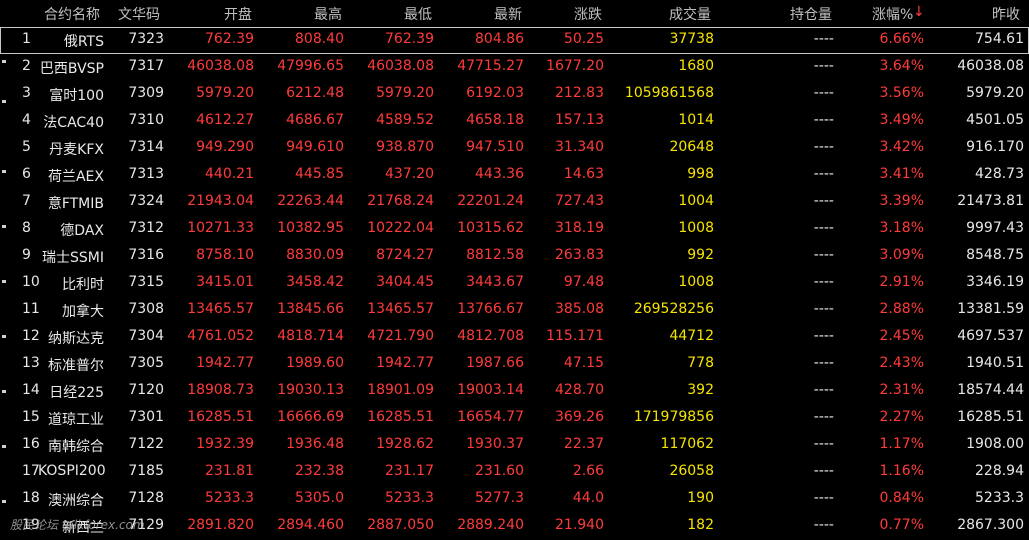 This screenshot has width=1029, height=540. What do you see at coordinates (696, 120) in the screenshot?
I see `volume: 1014` at bounding box center [696, 120].